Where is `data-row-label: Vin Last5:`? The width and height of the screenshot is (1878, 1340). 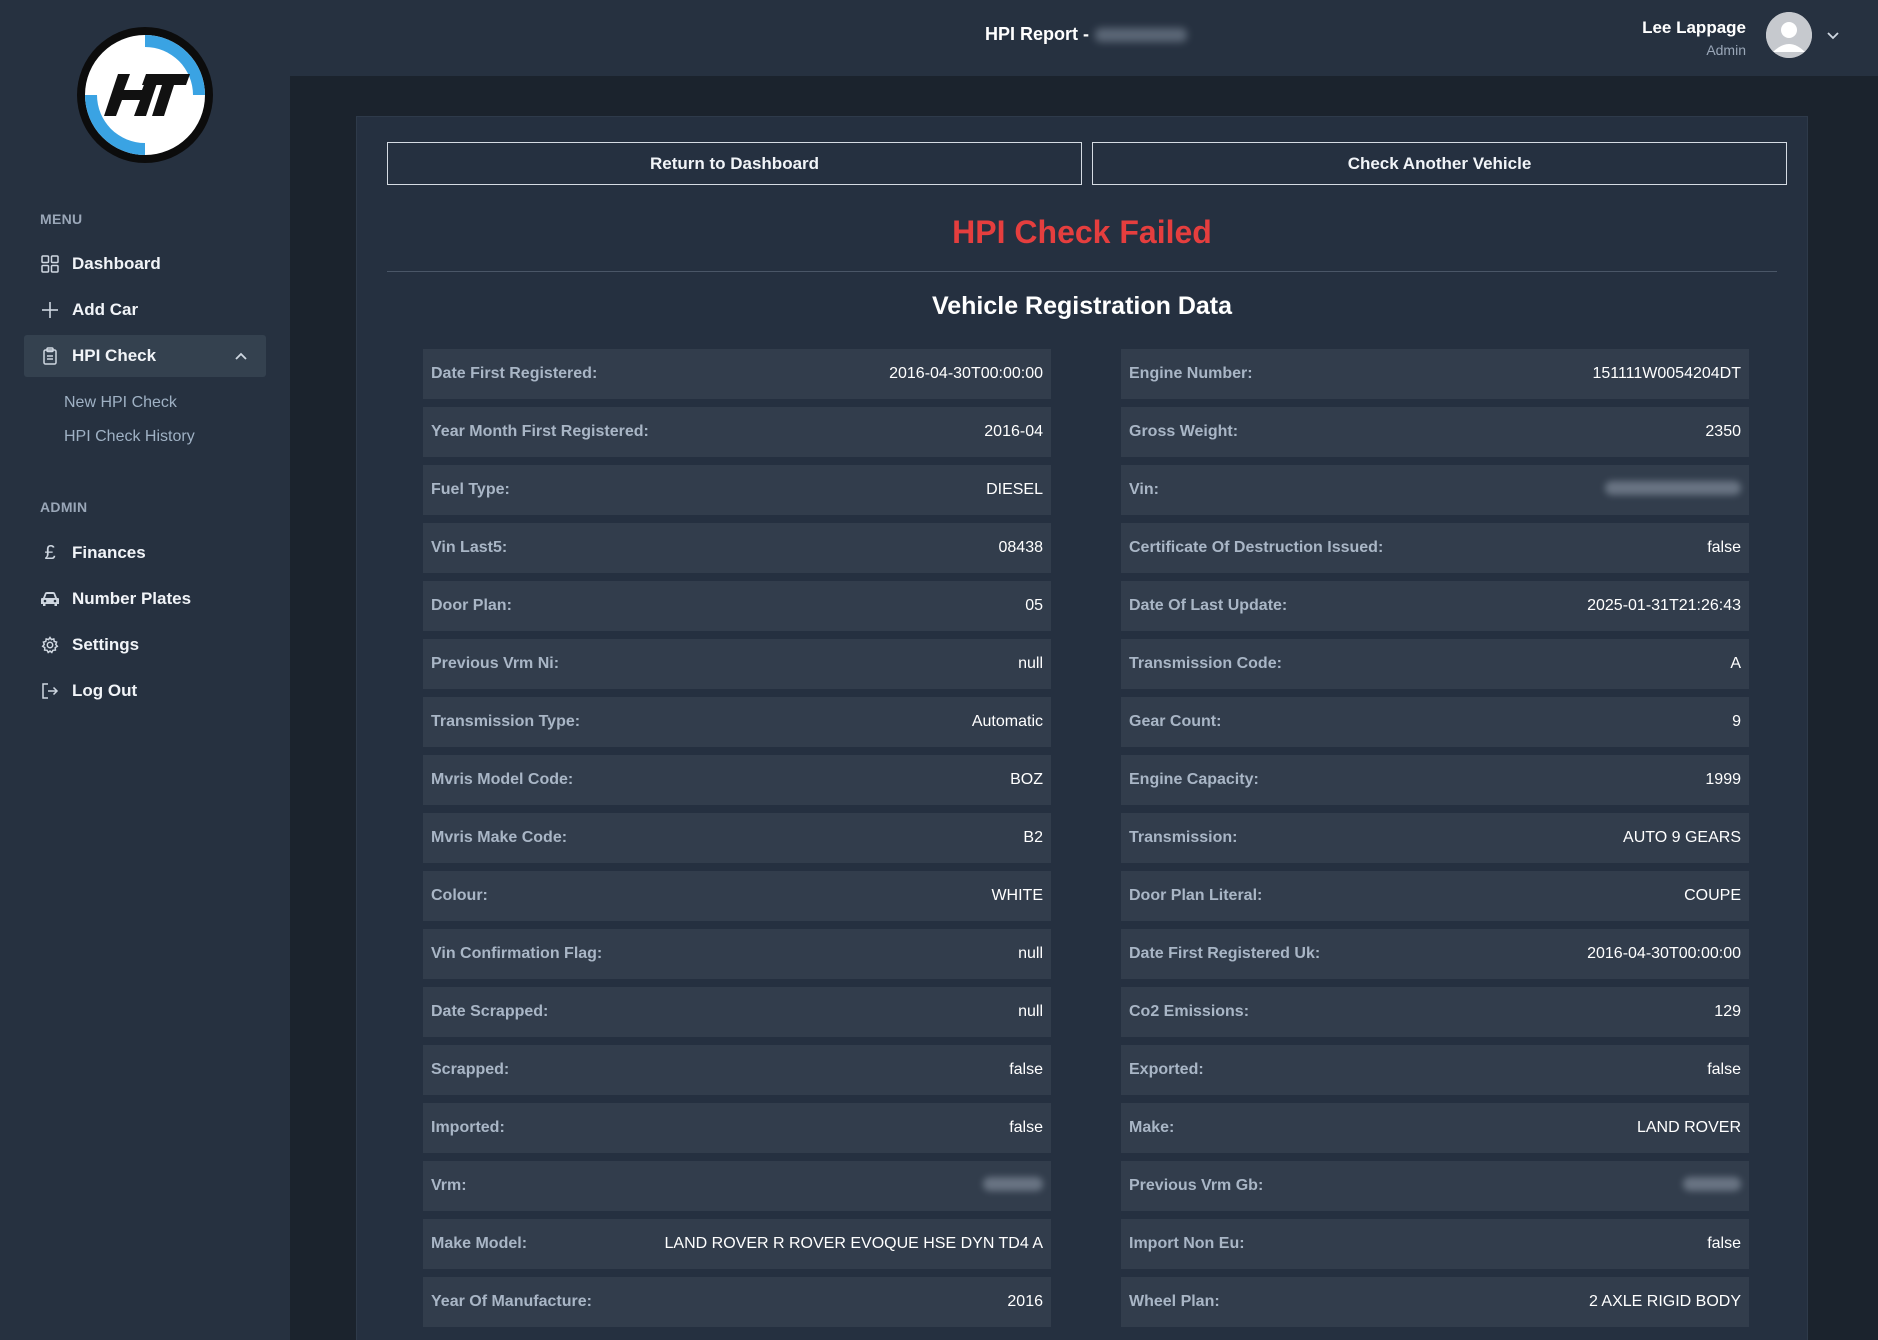 data-row-label: Vin Last5: is located at coordinates (469, 547).